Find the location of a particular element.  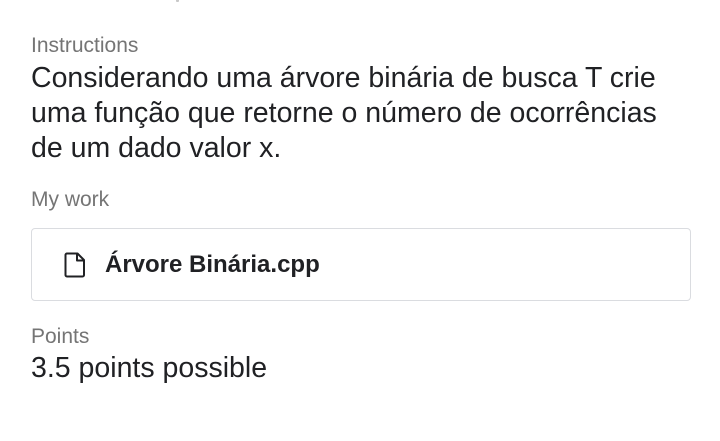

points-label: Points is located at coordinates (60, 336).